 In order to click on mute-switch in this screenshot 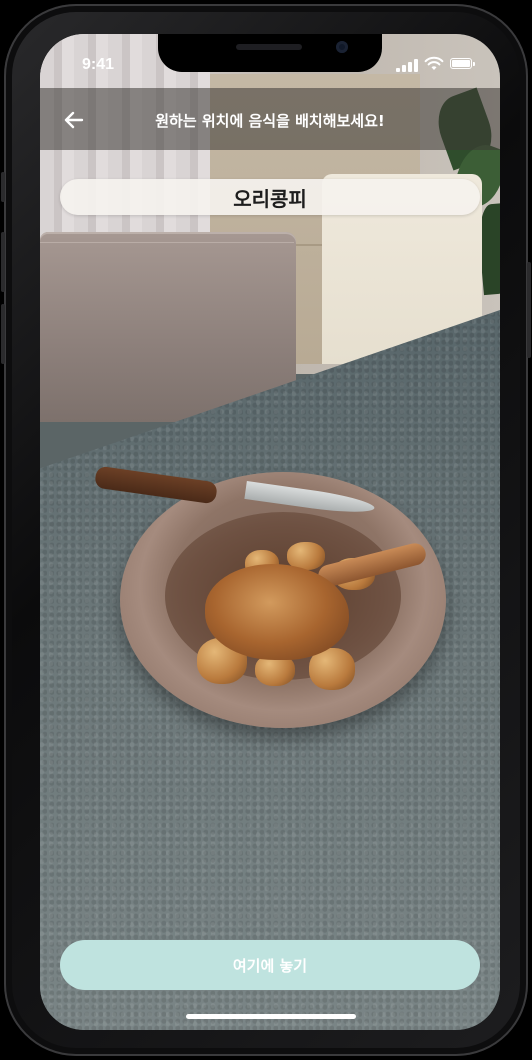, I will do `click(3, 187)`.